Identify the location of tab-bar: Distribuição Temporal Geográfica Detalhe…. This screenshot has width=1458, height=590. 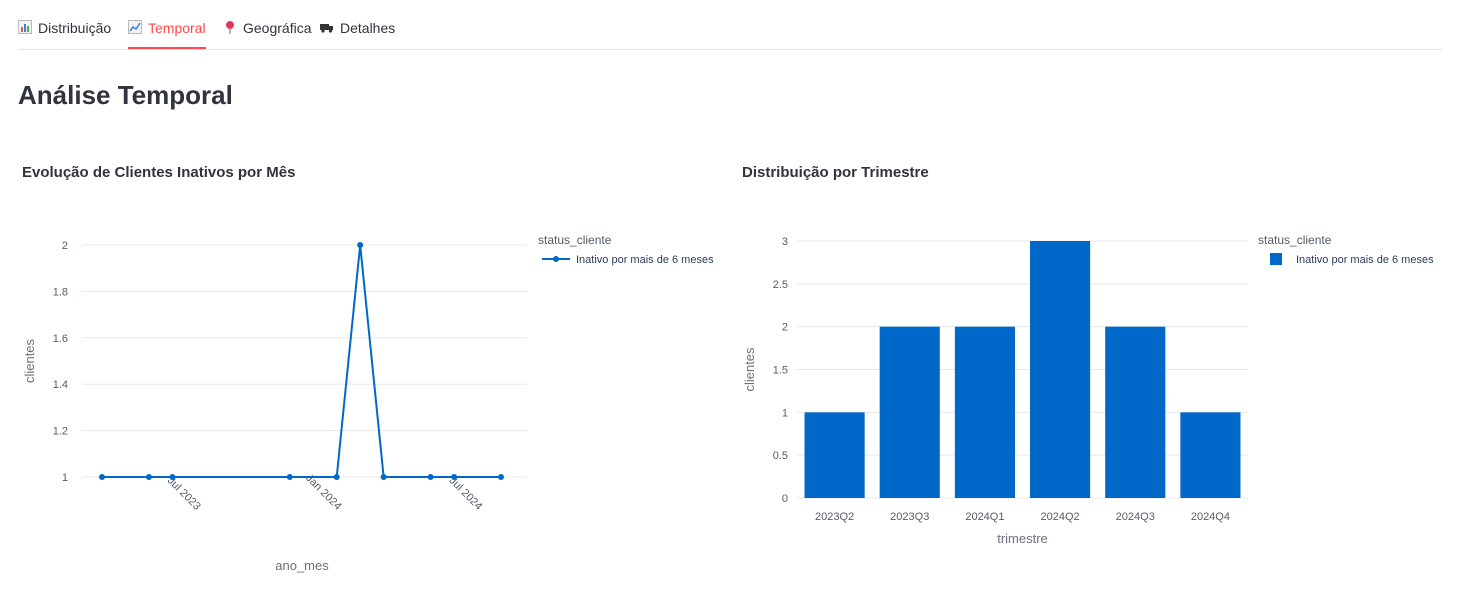
(730, 25).